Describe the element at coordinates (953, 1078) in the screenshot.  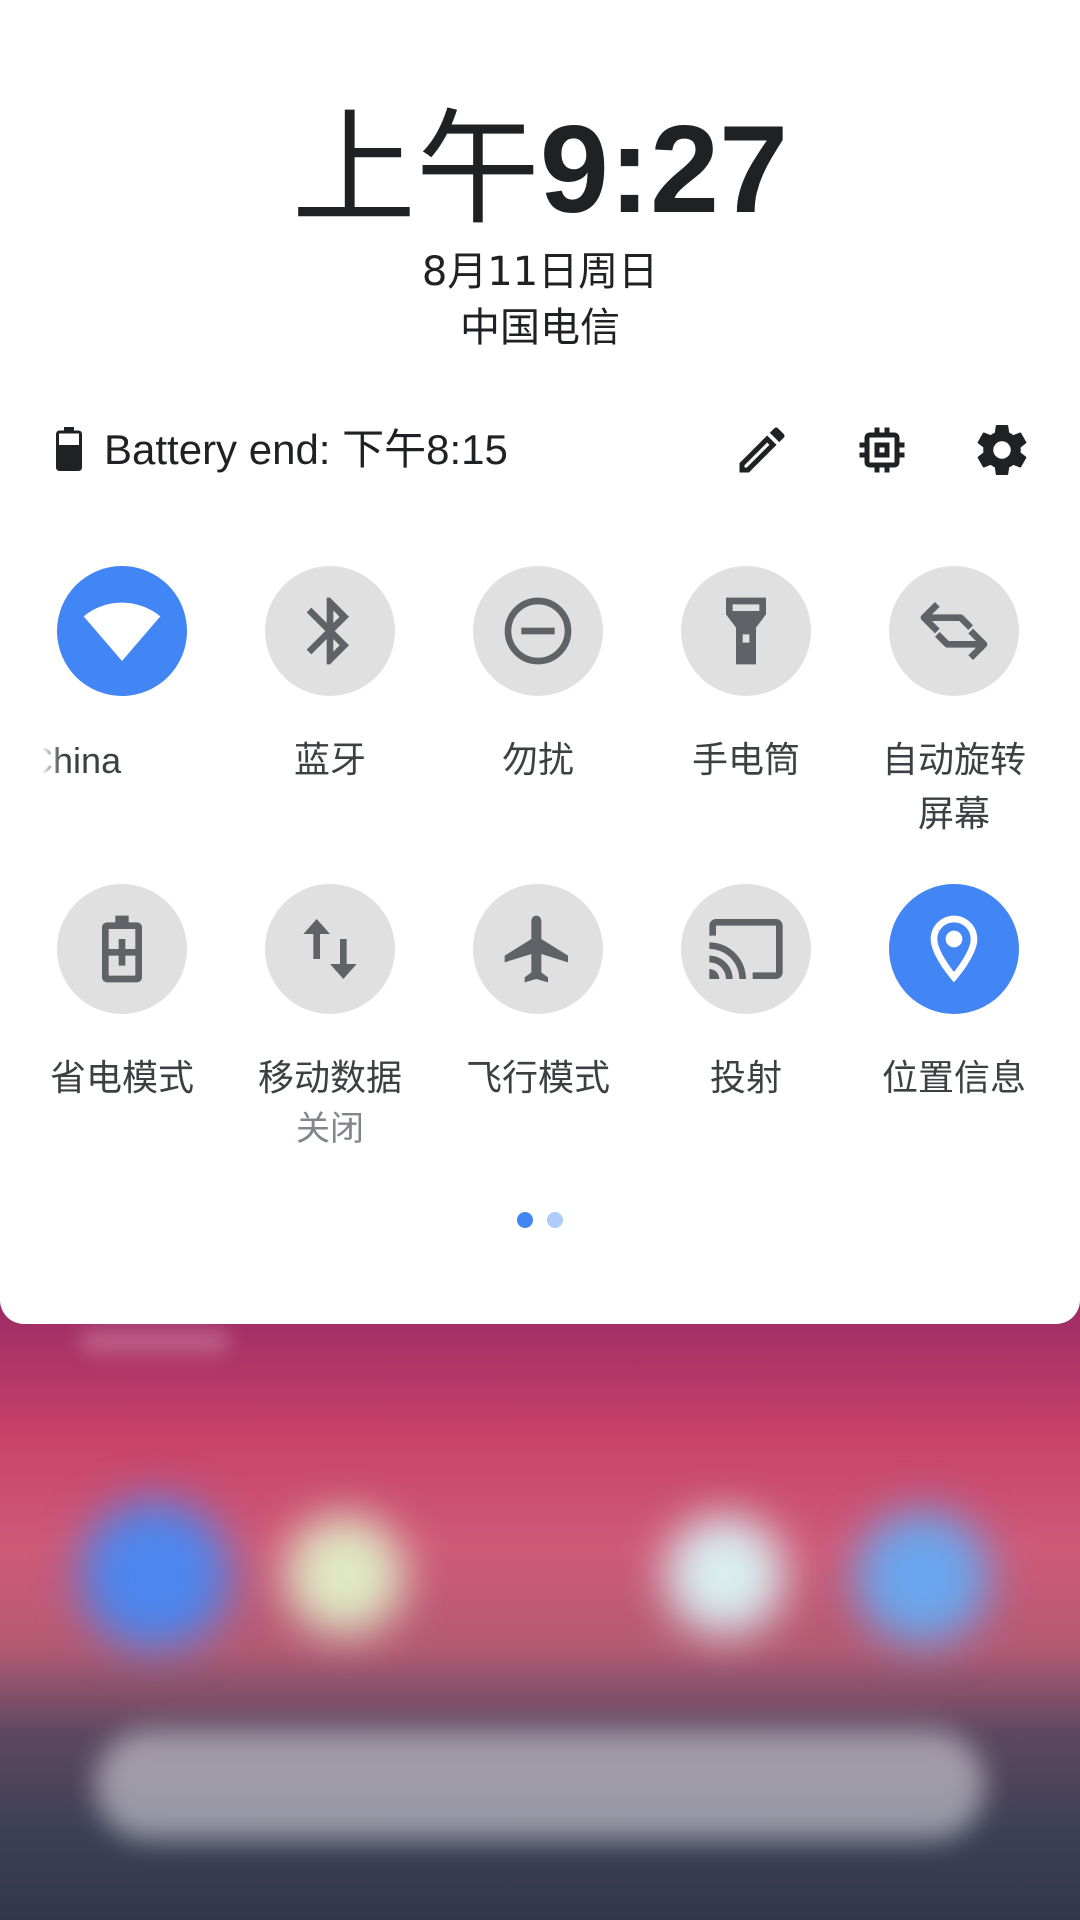
I see `tile-location-label: 位置信息` at that location.